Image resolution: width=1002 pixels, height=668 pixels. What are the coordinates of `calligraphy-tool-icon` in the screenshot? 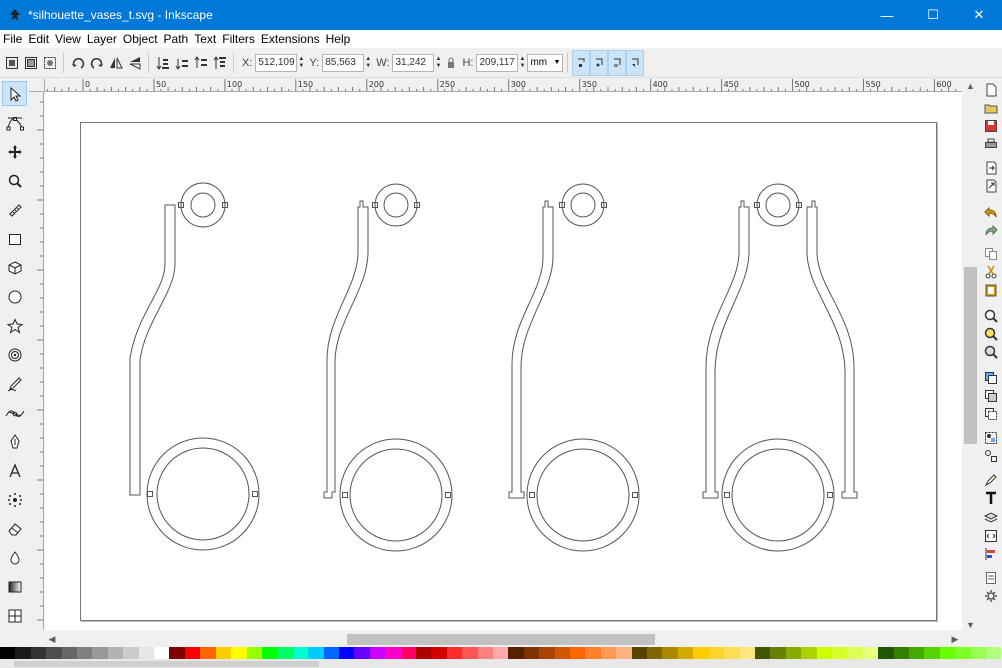 It's located at (14, 441).